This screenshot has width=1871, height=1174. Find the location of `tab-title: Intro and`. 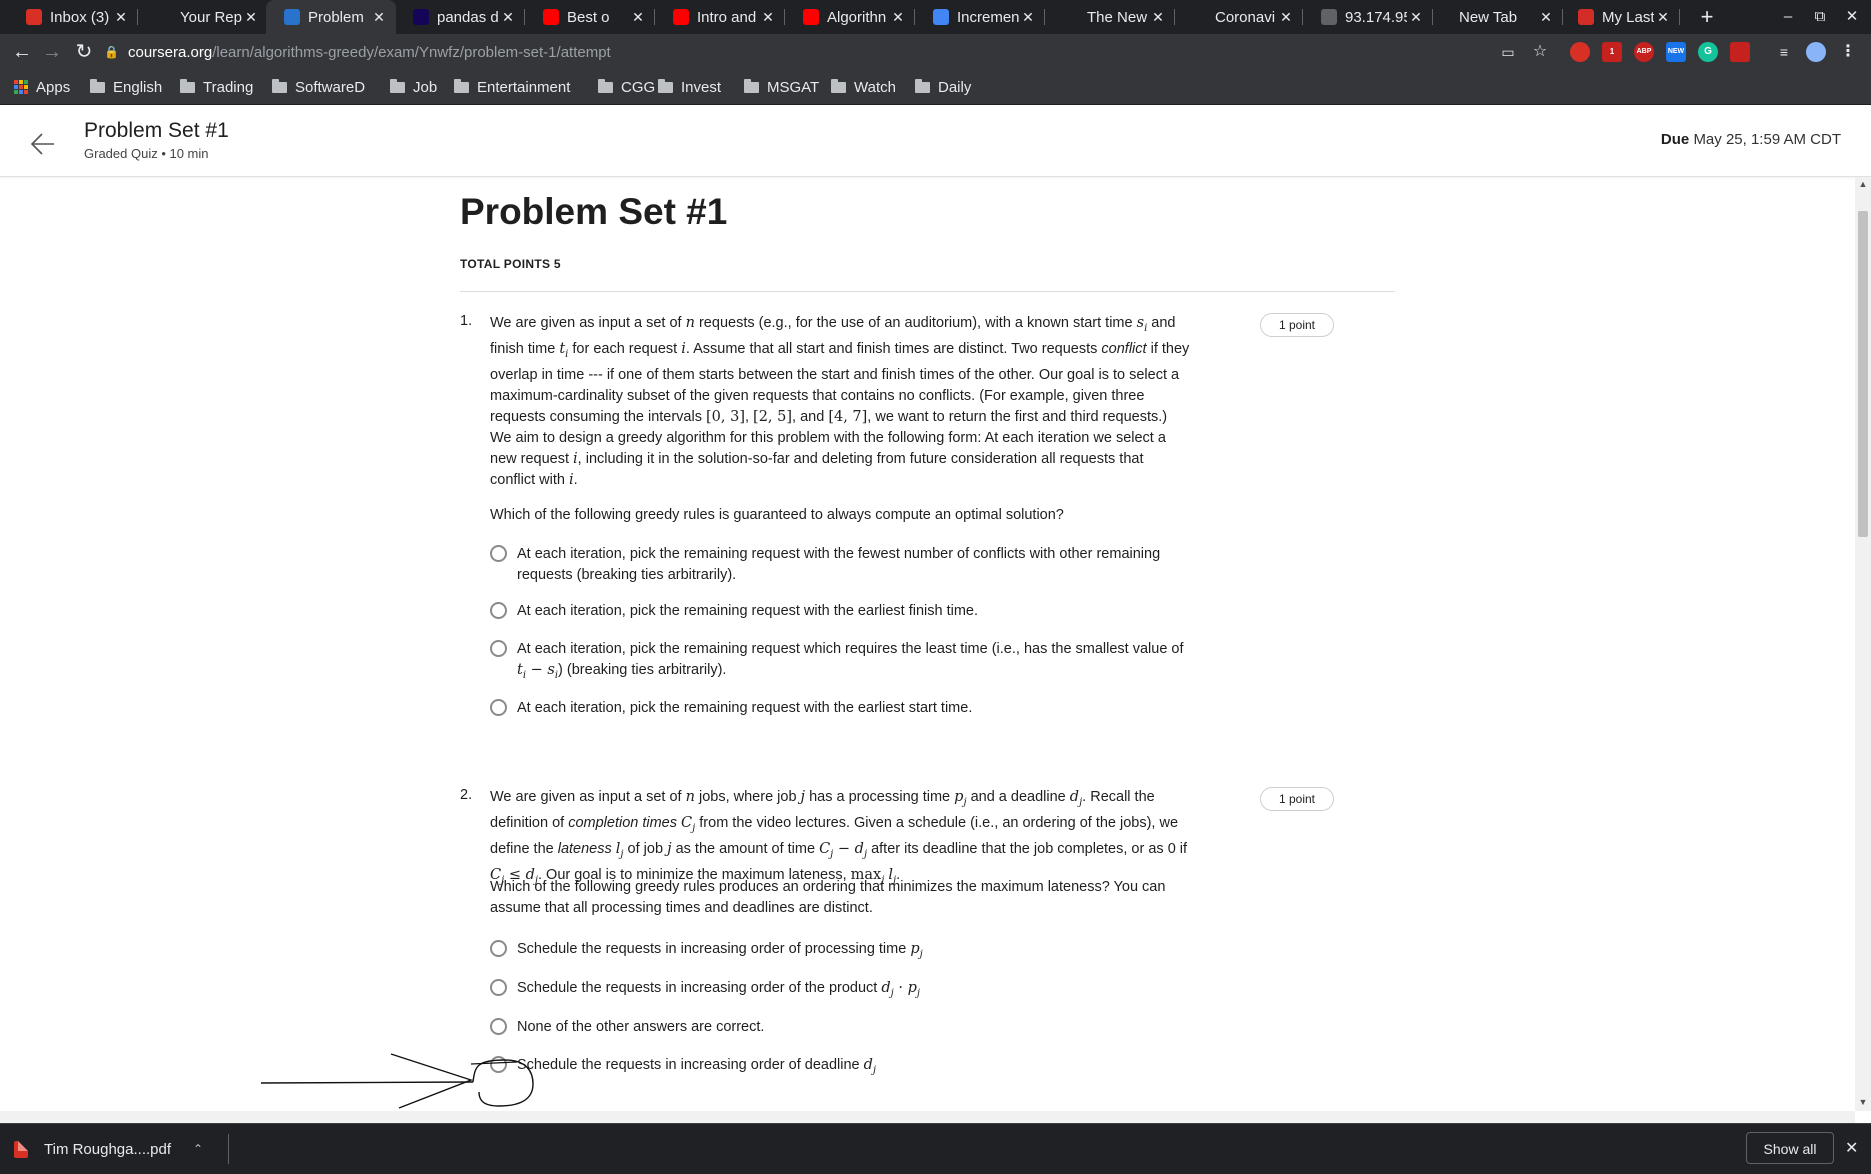

tab-title: Intro and is located at coordinates (727, 17).